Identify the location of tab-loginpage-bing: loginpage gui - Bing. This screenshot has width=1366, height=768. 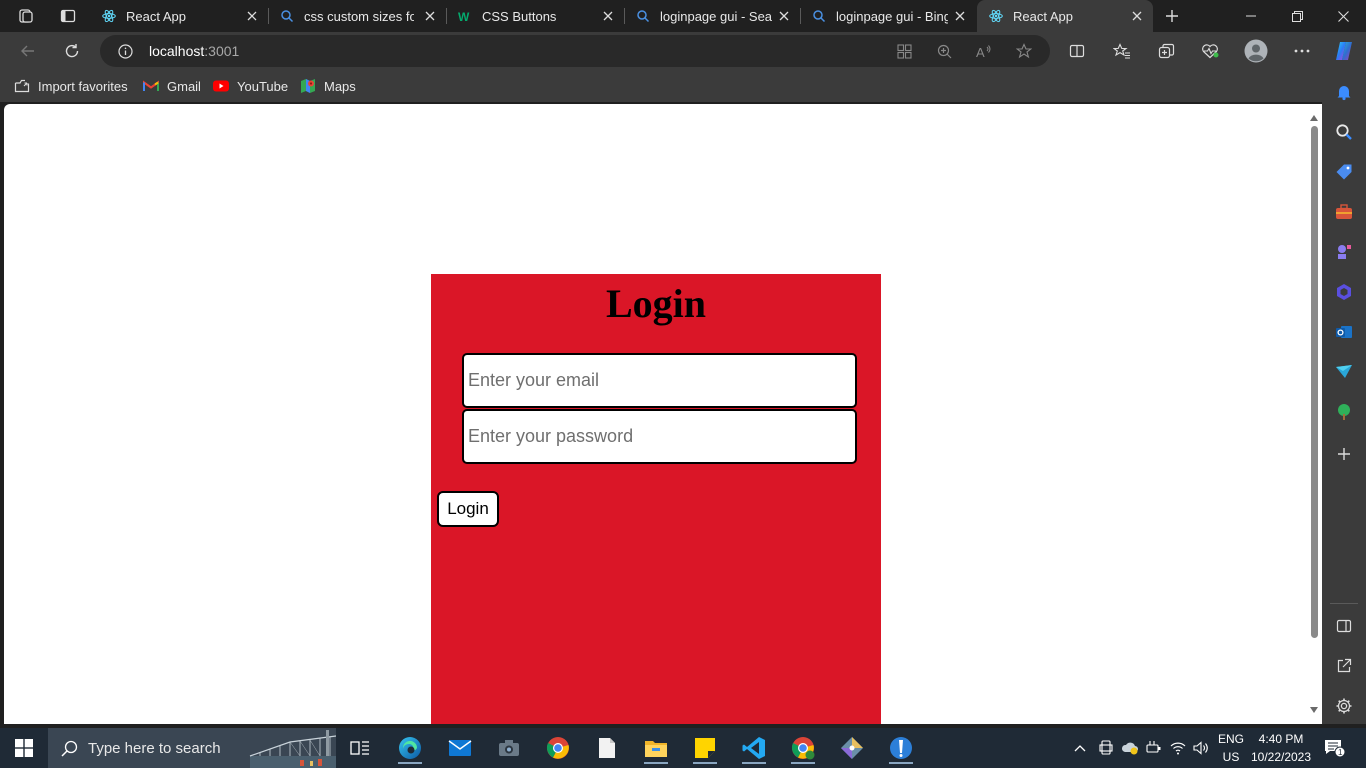
(888, 16).